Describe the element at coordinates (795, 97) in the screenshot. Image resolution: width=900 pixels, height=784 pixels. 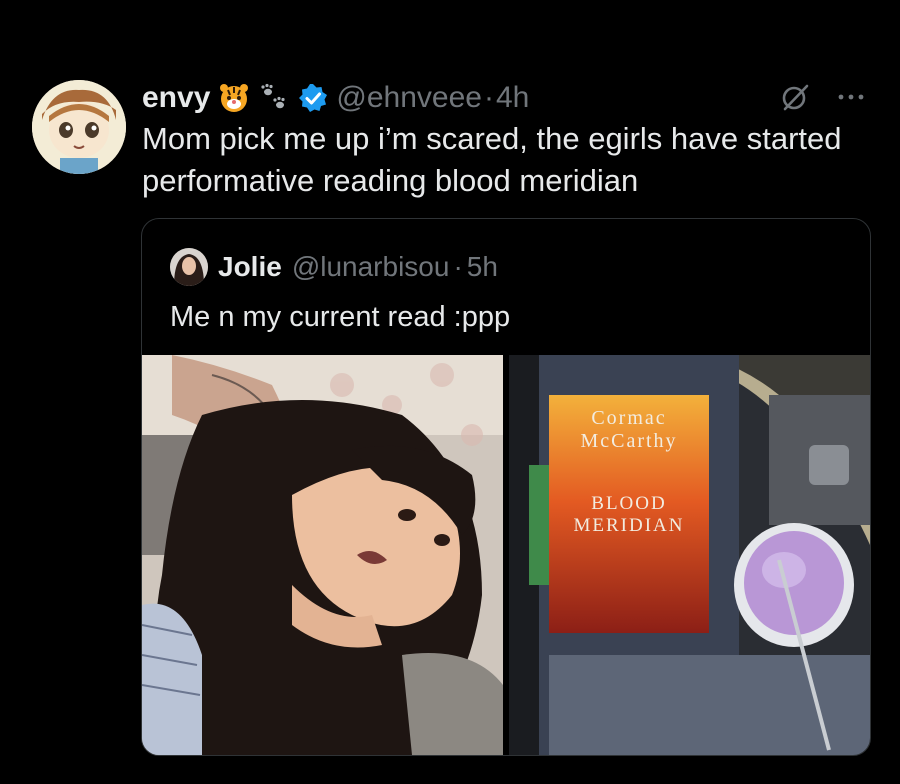
I see `grok-icon` at that location.